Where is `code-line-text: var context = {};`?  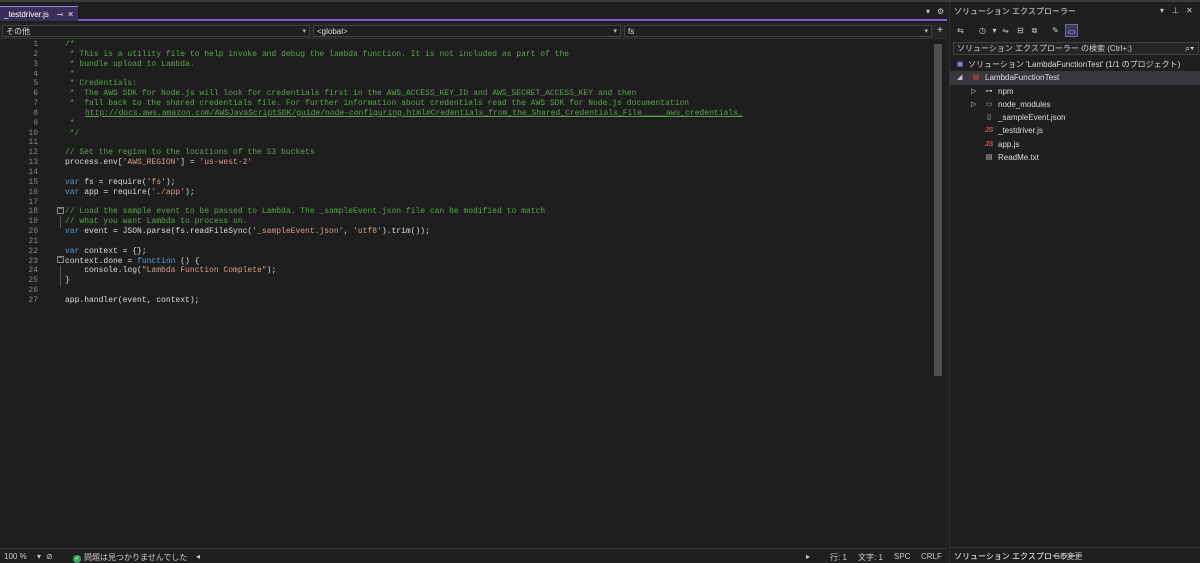 code-line-text: var context = {}; is located at coordinates (106, 251).